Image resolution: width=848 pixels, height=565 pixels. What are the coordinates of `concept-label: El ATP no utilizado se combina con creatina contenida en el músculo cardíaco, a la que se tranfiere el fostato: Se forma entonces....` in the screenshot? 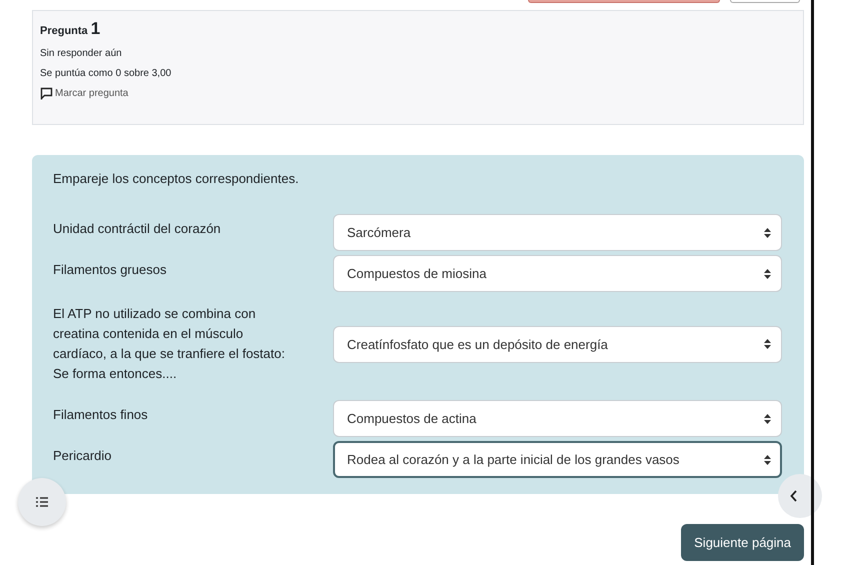 It's located at (169, 344).